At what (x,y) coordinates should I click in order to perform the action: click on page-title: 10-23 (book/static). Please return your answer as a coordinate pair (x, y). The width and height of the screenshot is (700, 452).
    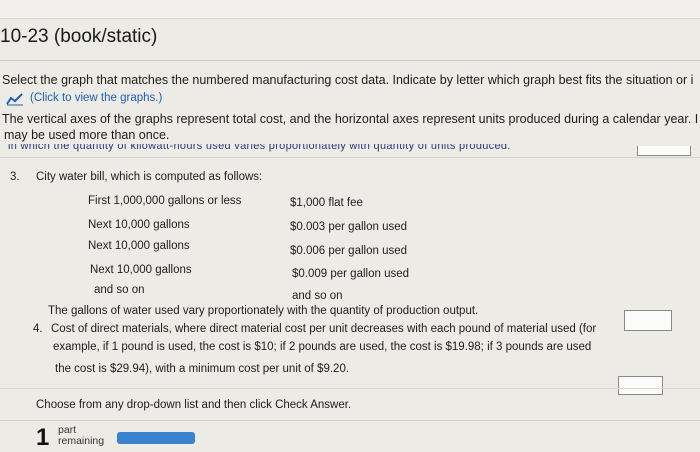
    Looking at the image, I should click on (79, 36).